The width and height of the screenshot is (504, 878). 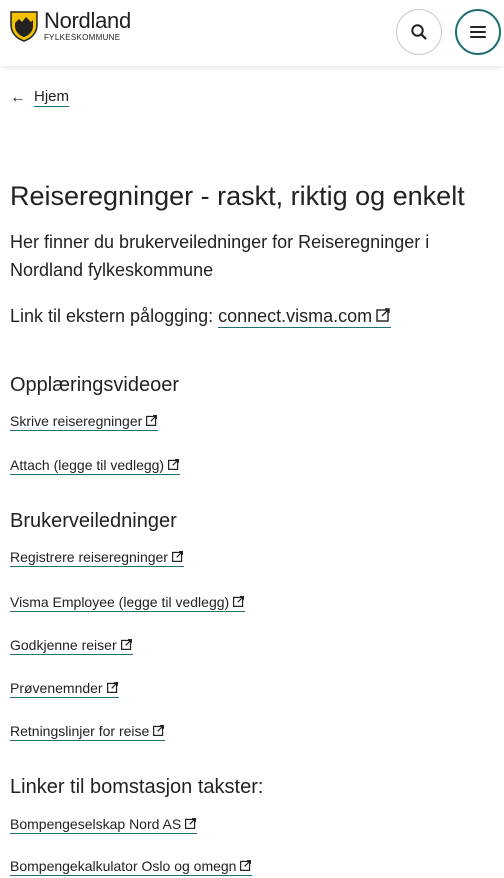 What do you see at coordinates (88, 732) in the screenshot?
I see `link-retningslinjer-for-reise: Retningslinjer for reise` at bounding box center [88, 732].